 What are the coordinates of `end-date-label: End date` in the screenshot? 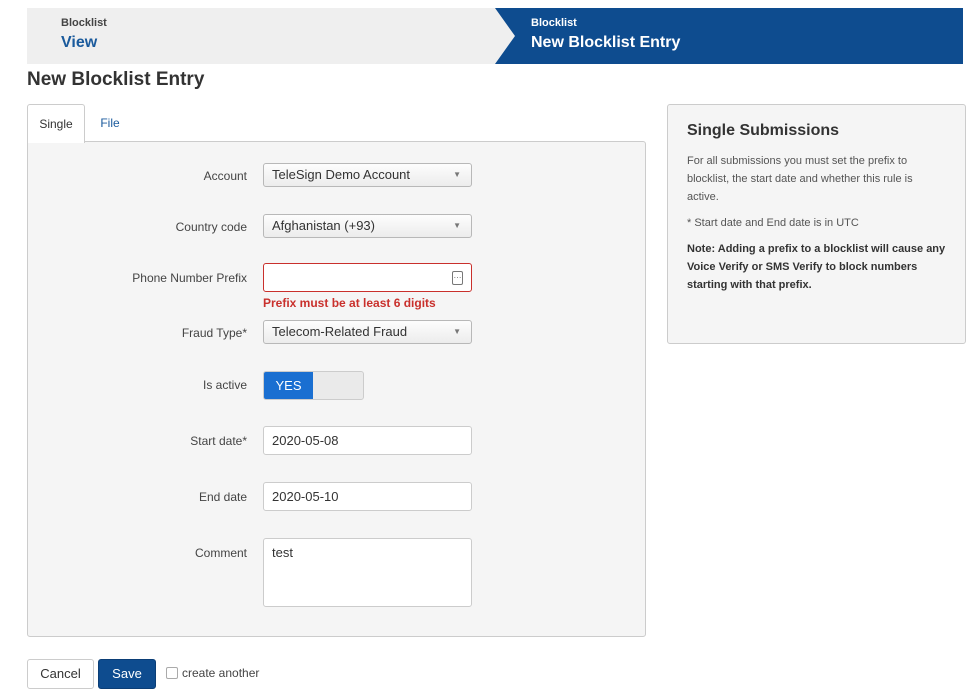 It's located at (222, 497).